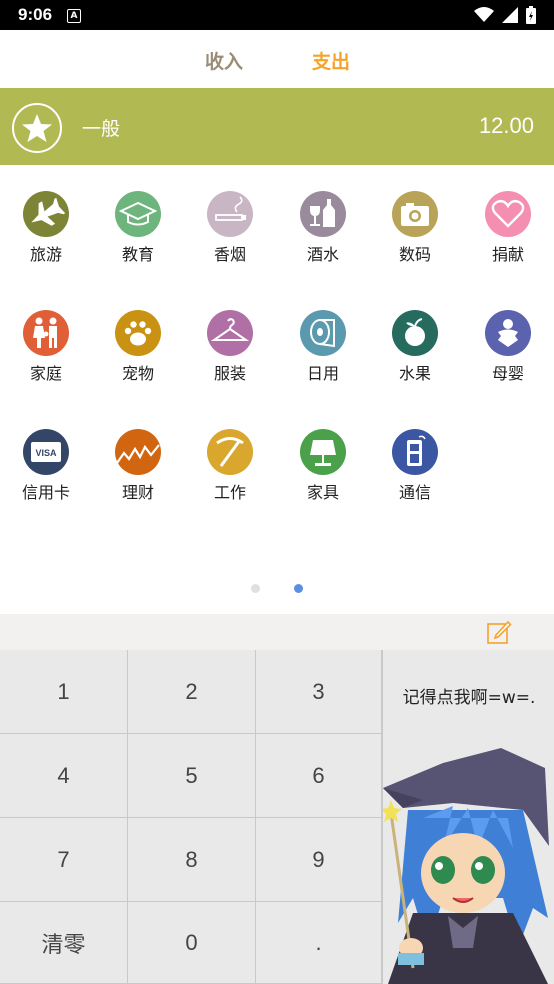 The width and height of the screenshot is (554, 984). I want to click on clear-key: 清零, so click(64, 943).